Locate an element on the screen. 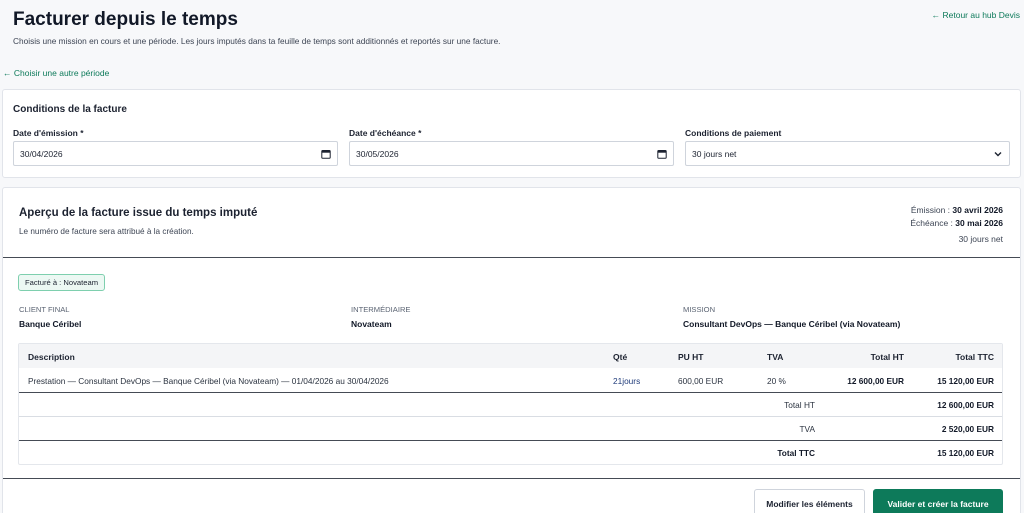 The width and height of the screenshot is (1024, 513). chevron-down-icon is located at coordinates (998, 154).